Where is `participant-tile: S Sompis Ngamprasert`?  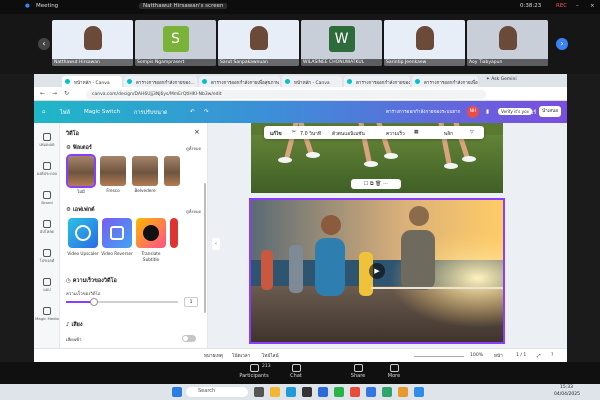 participant-tile: S Sompis Ngamprasert is located at coordinates (175, 43).